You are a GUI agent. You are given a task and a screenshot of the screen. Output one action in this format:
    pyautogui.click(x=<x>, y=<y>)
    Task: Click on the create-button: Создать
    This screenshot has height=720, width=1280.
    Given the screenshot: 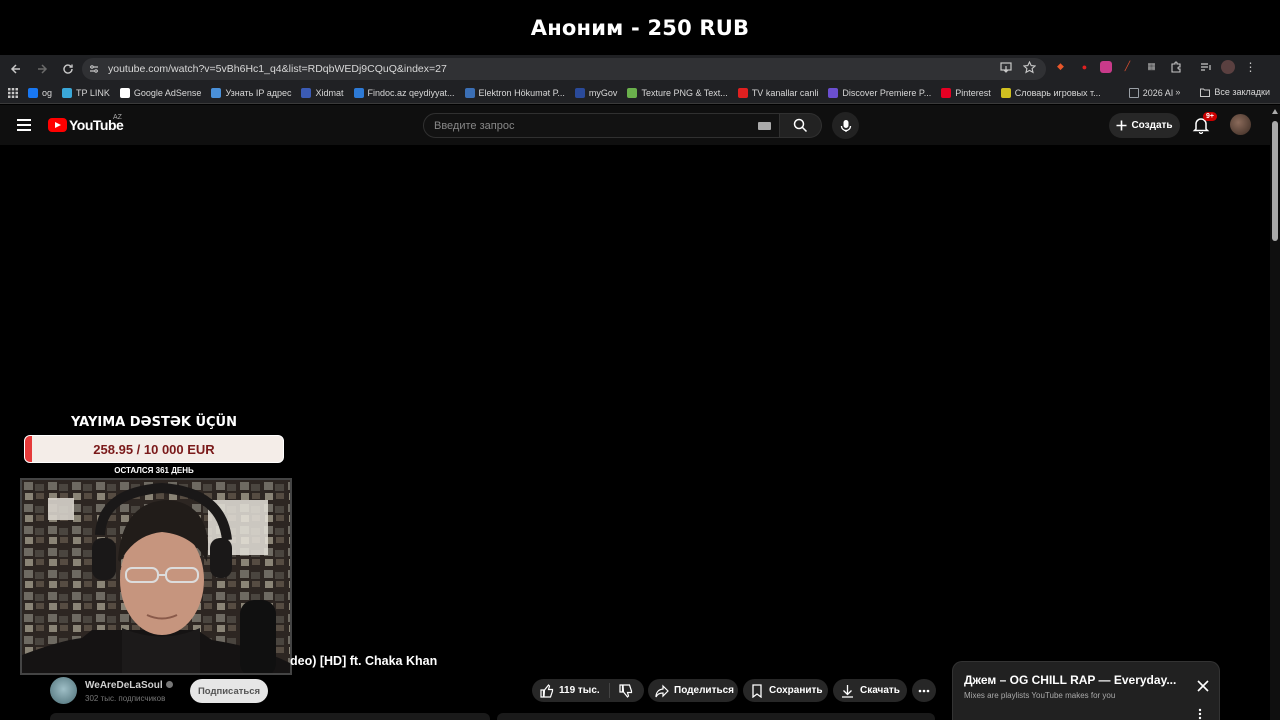 What is the action you would take?
    pyautogui.click(x=1144, y=125)
    